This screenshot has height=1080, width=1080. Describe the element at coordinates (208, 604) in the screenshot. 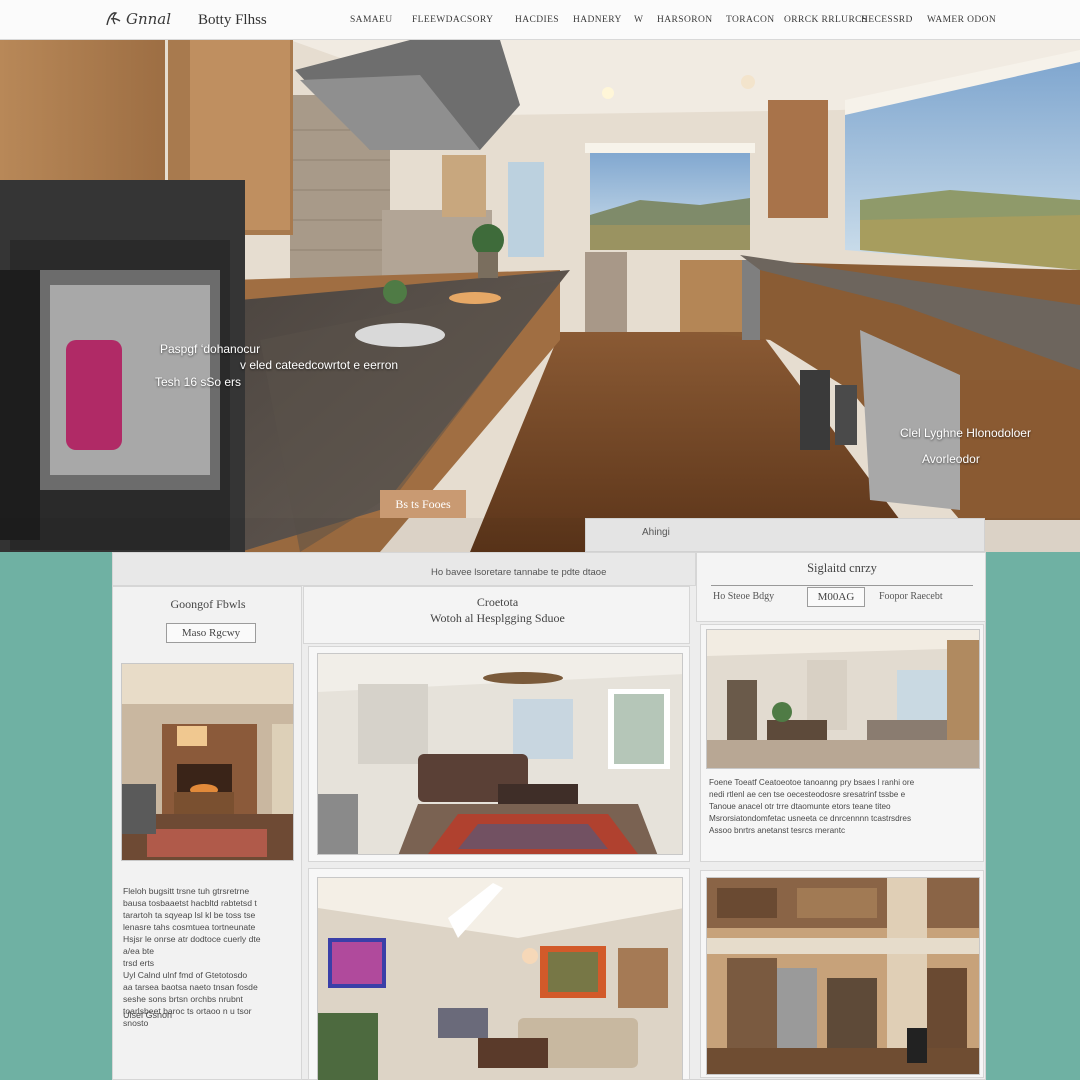

I see `left-card-title: Goongof Fbwls` at that location.